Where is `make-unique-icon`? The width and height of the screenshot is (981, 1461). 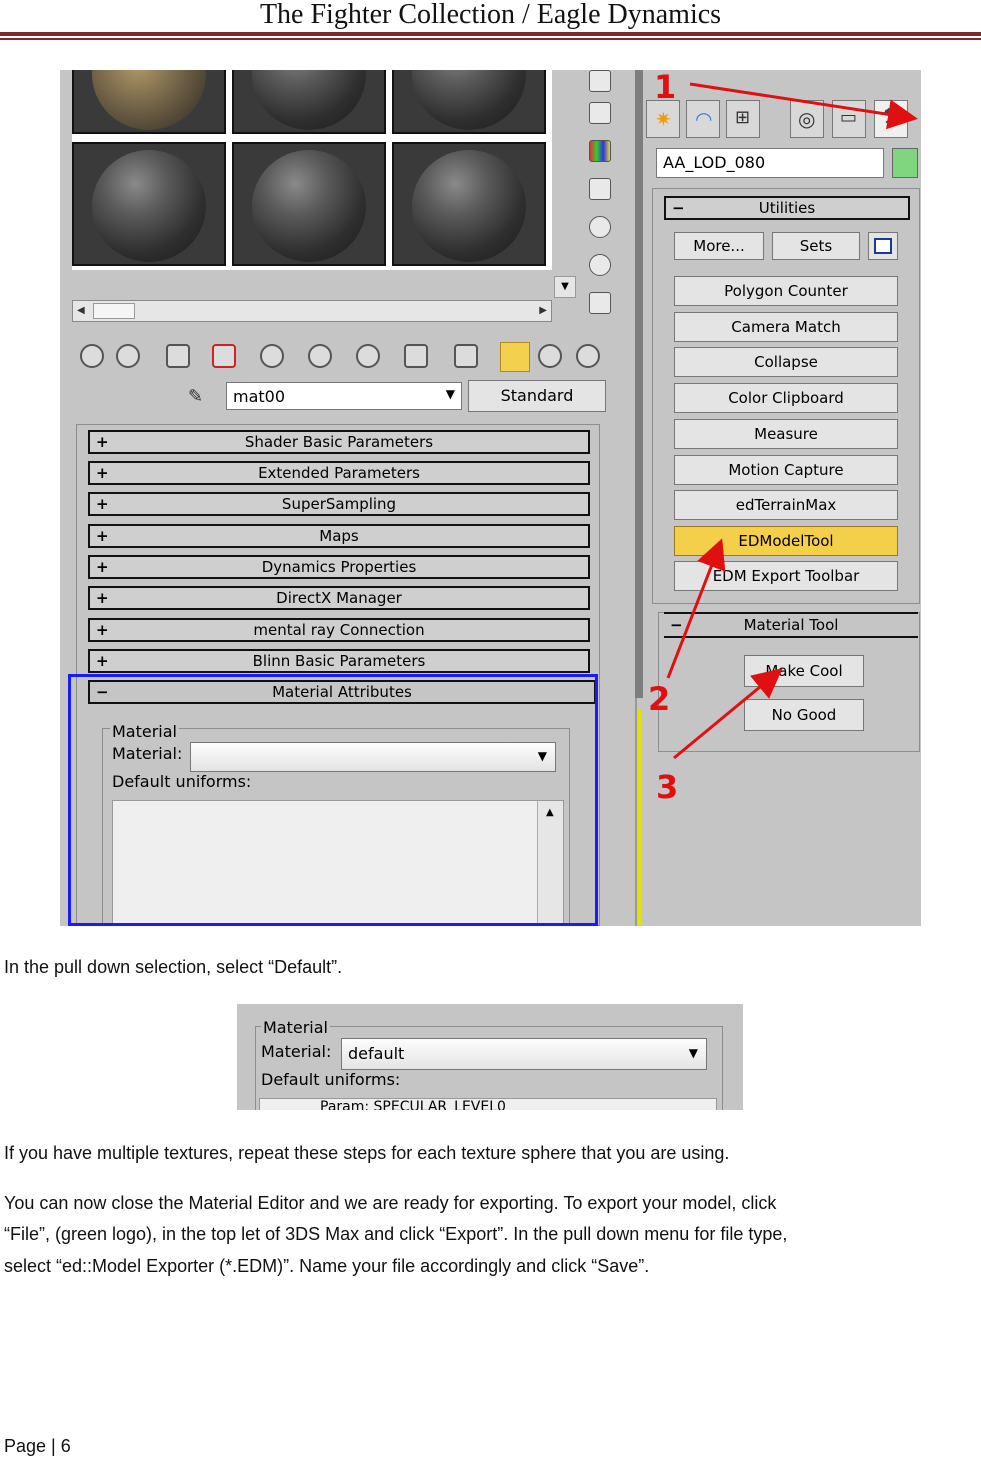
make-unique-icon is located at coordinates (320, 356).